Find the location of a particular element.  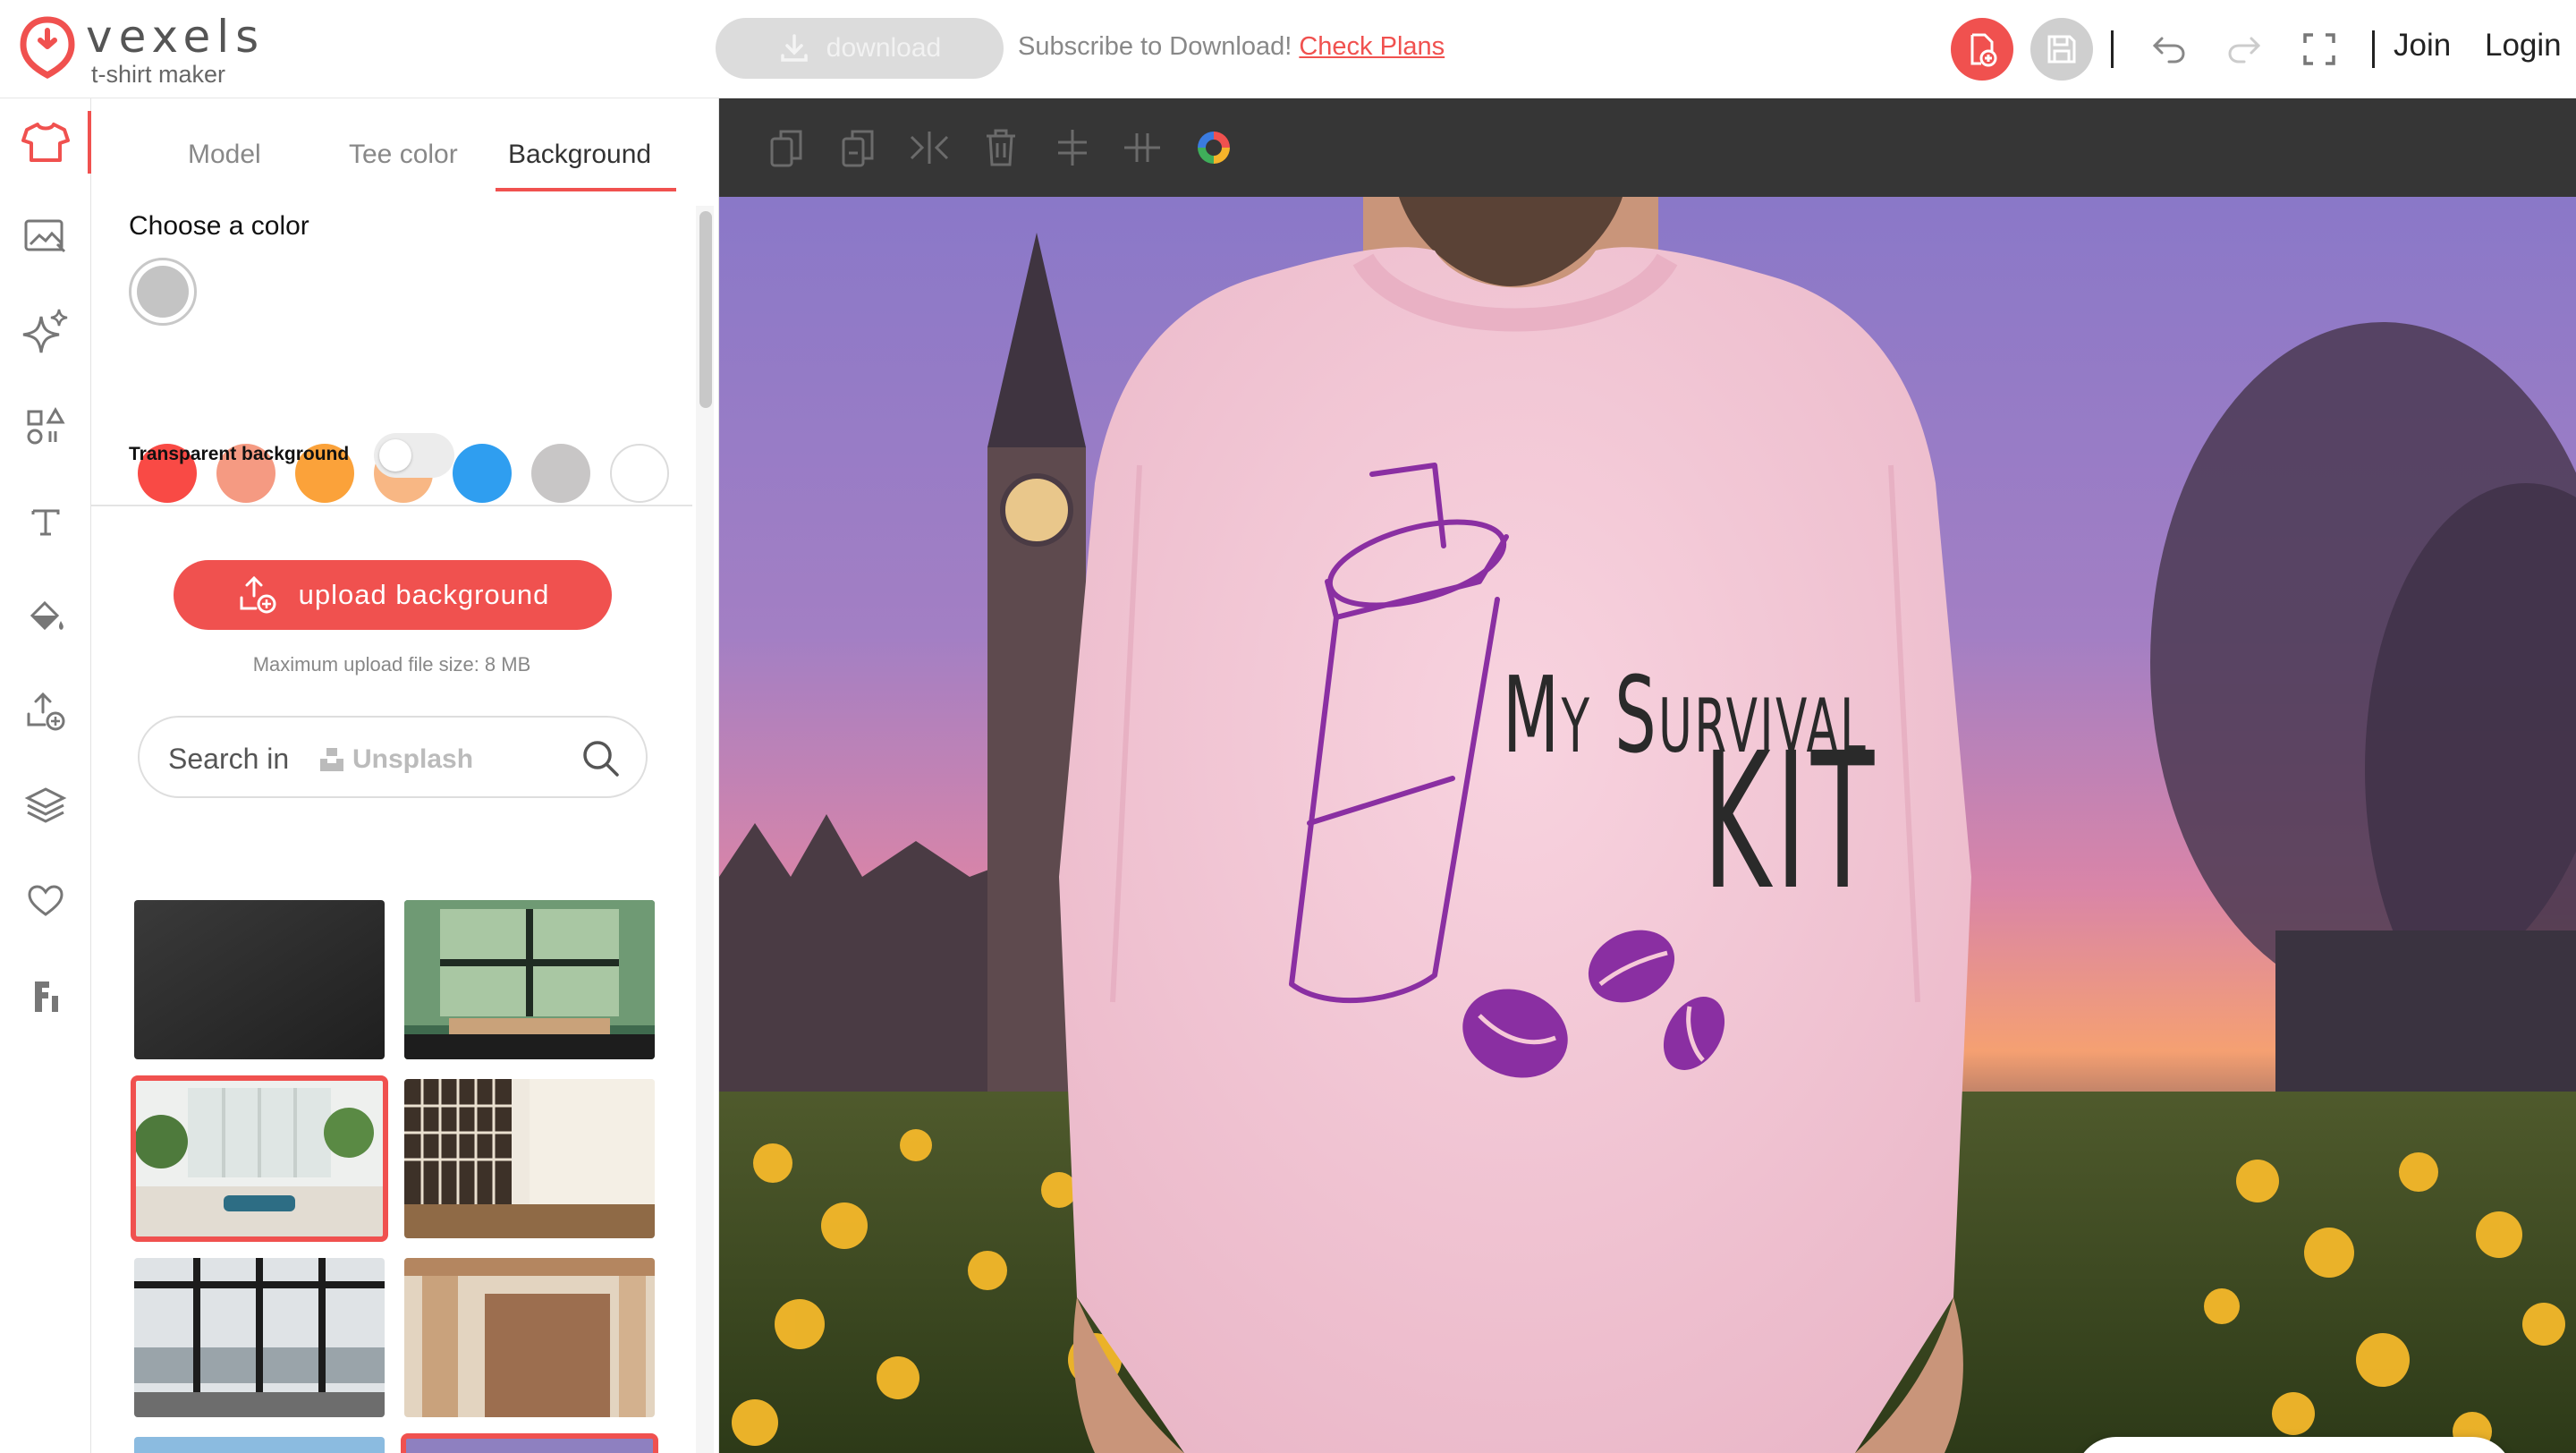

tab-background: Background is located at coordinates (579, 155).